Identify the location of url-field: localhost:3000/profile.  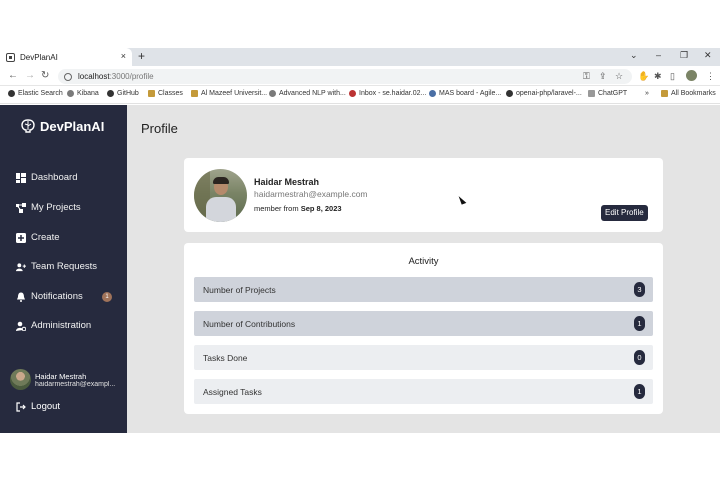
(345, 76).